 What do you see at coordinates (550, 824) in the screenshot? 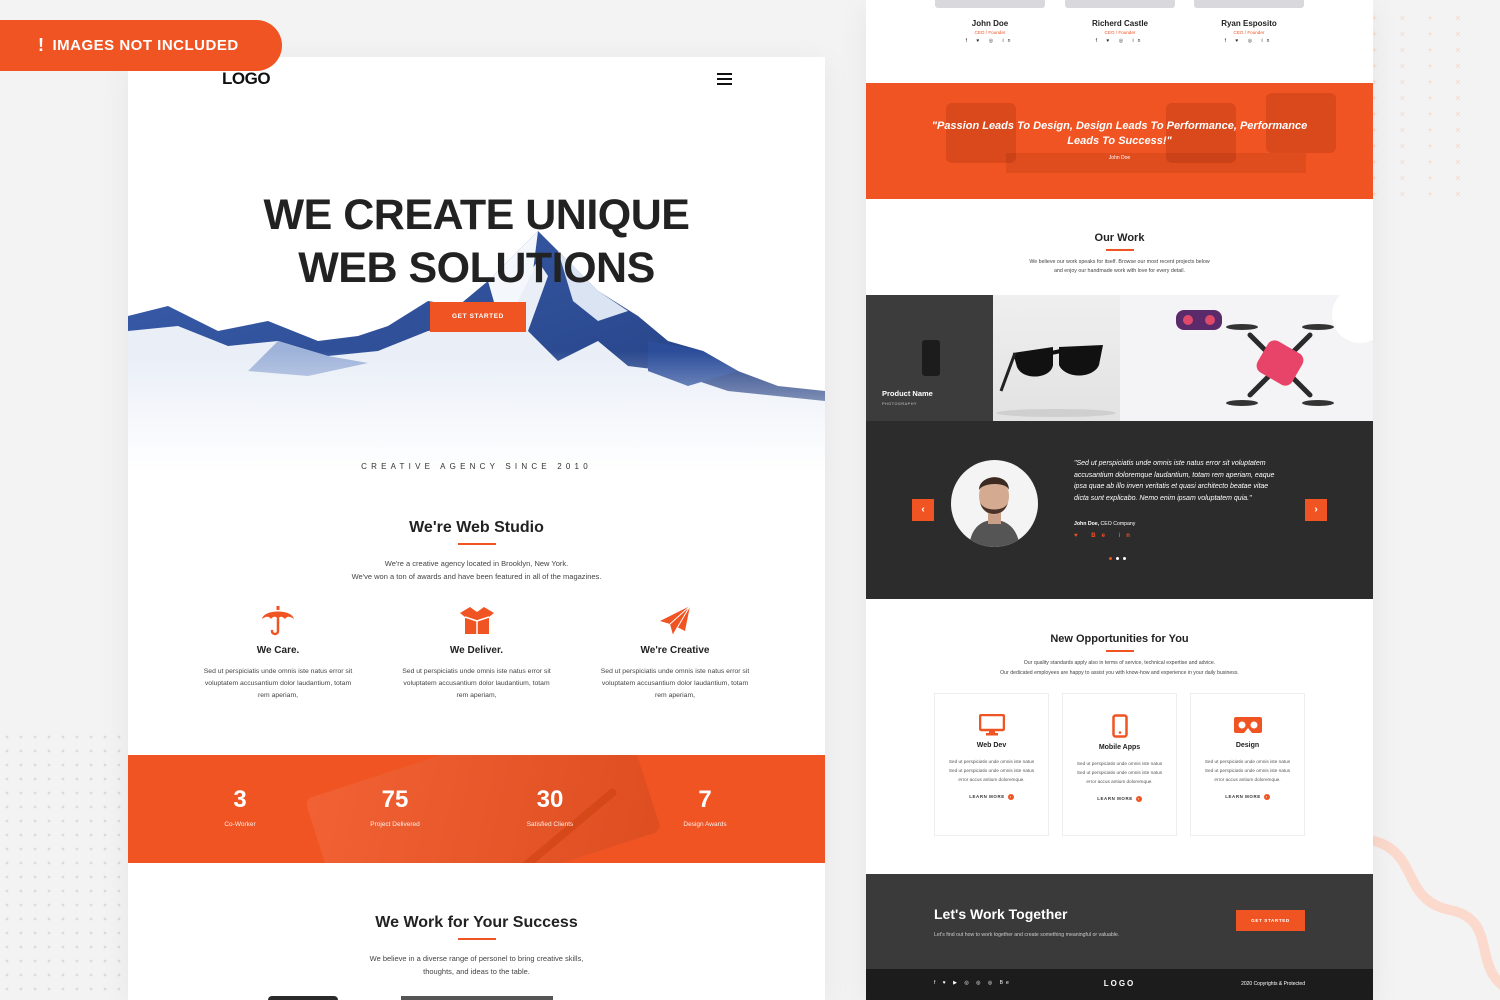
I see `stat-label: Satisfied Clients` at bounding box center [550, 824].